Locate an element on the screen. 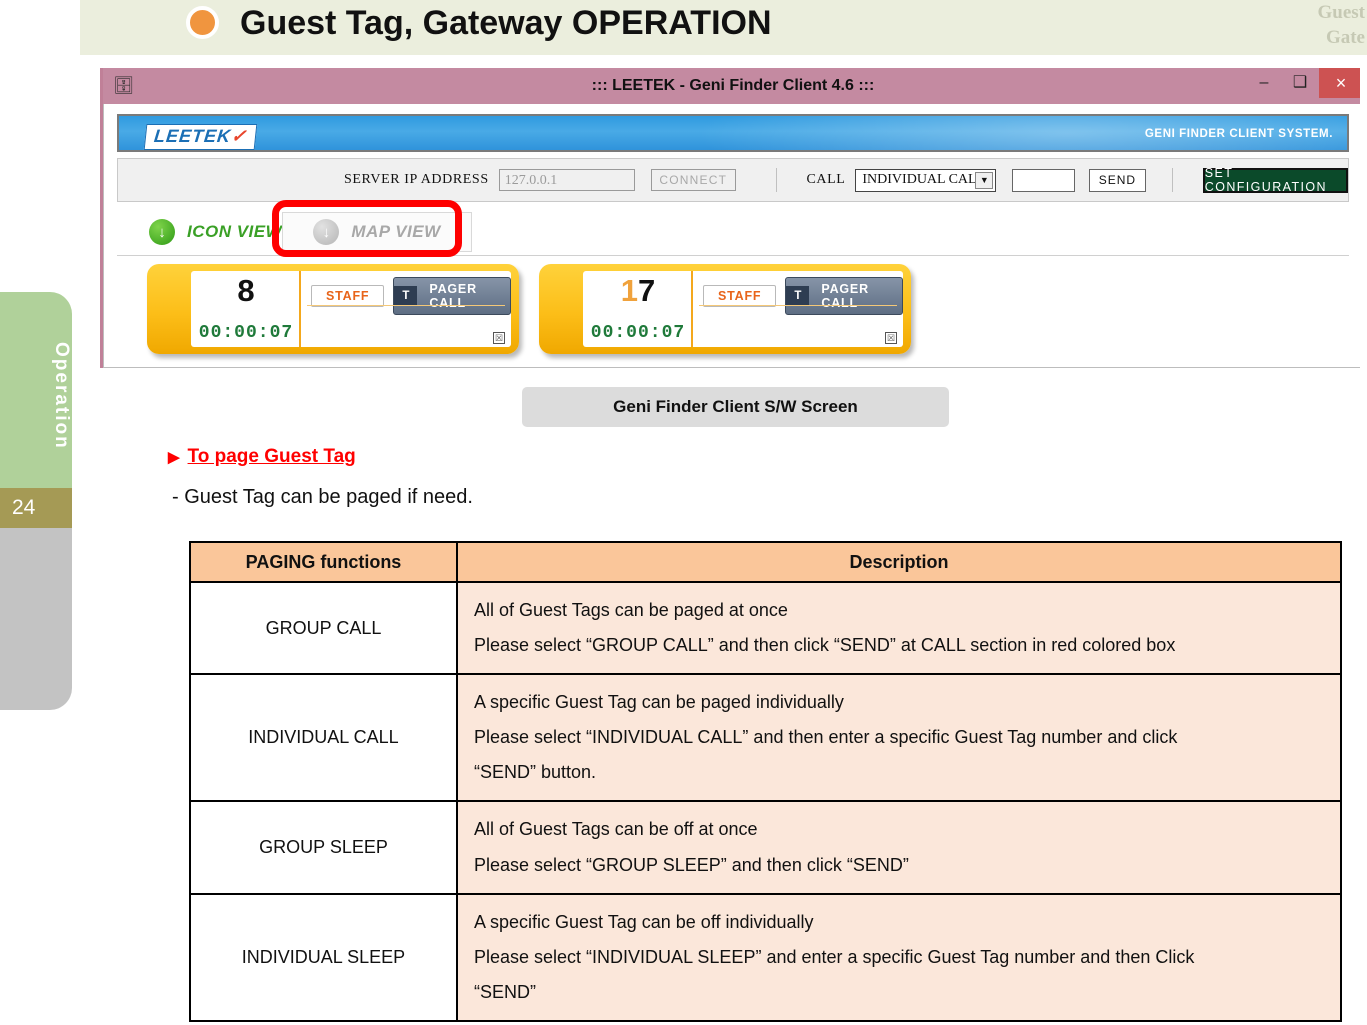 The image size is (1367, 1025). table-cell-function: INDIVIDUAL SLEEP is located at coordinates (323, 957).